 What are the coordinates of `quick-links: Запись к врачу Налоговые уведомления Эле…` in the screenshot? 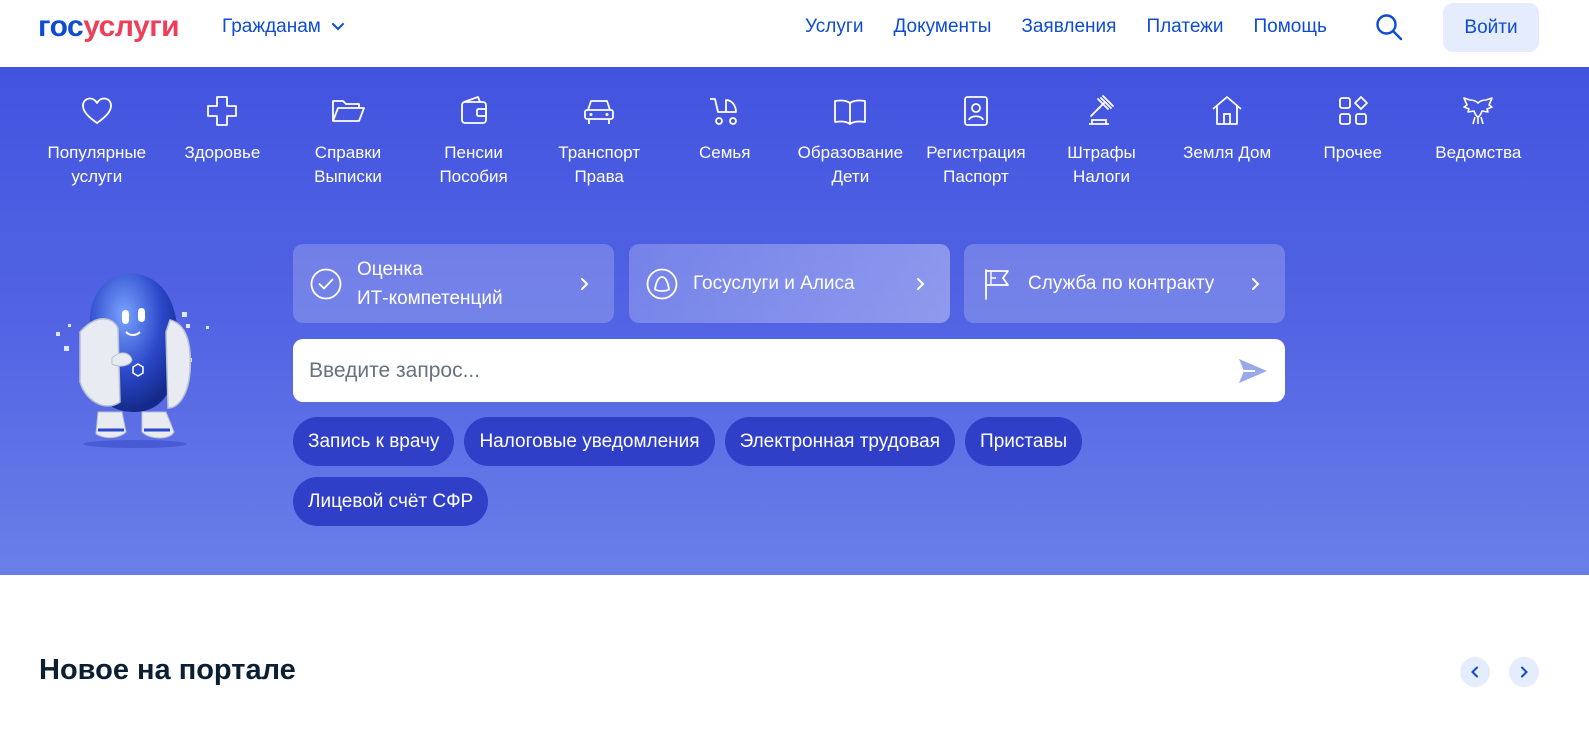 It's located at (743, 471).